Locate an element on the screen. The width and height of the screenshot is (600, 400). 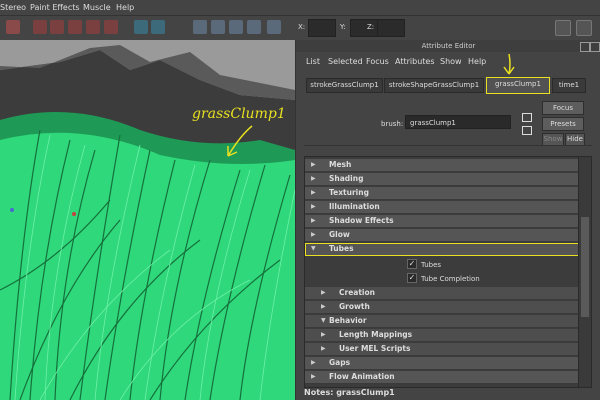
section-user-mel-scripts: ▶ User MEL Scripts is located at coordinates (442, 349).